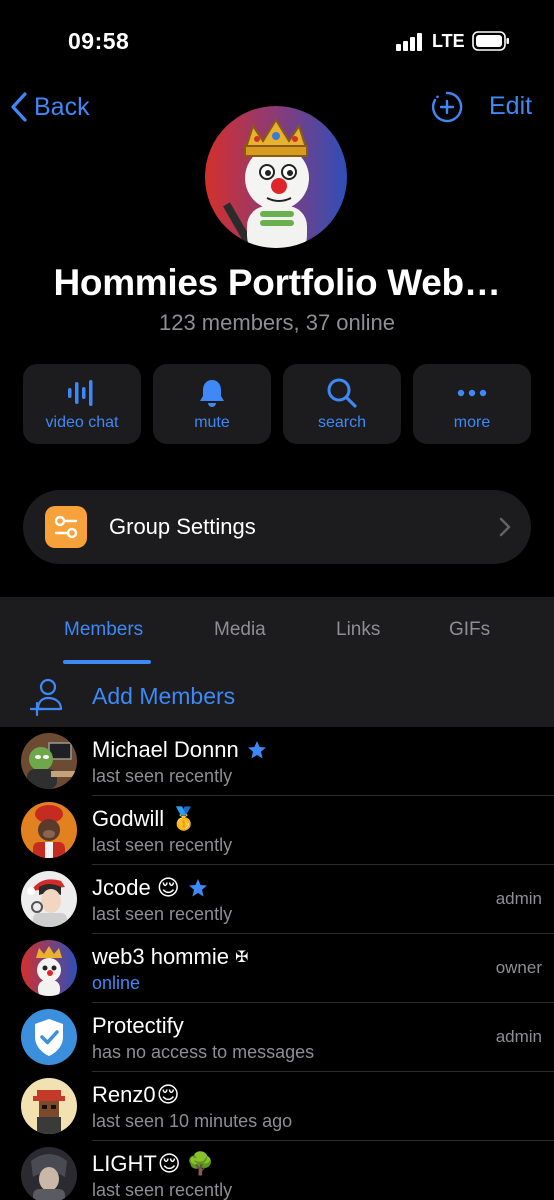 The height and width of the screenshot is (1200, 554). I want to click on group-subtitle: 123 members, 37 online, so click(277, 322).